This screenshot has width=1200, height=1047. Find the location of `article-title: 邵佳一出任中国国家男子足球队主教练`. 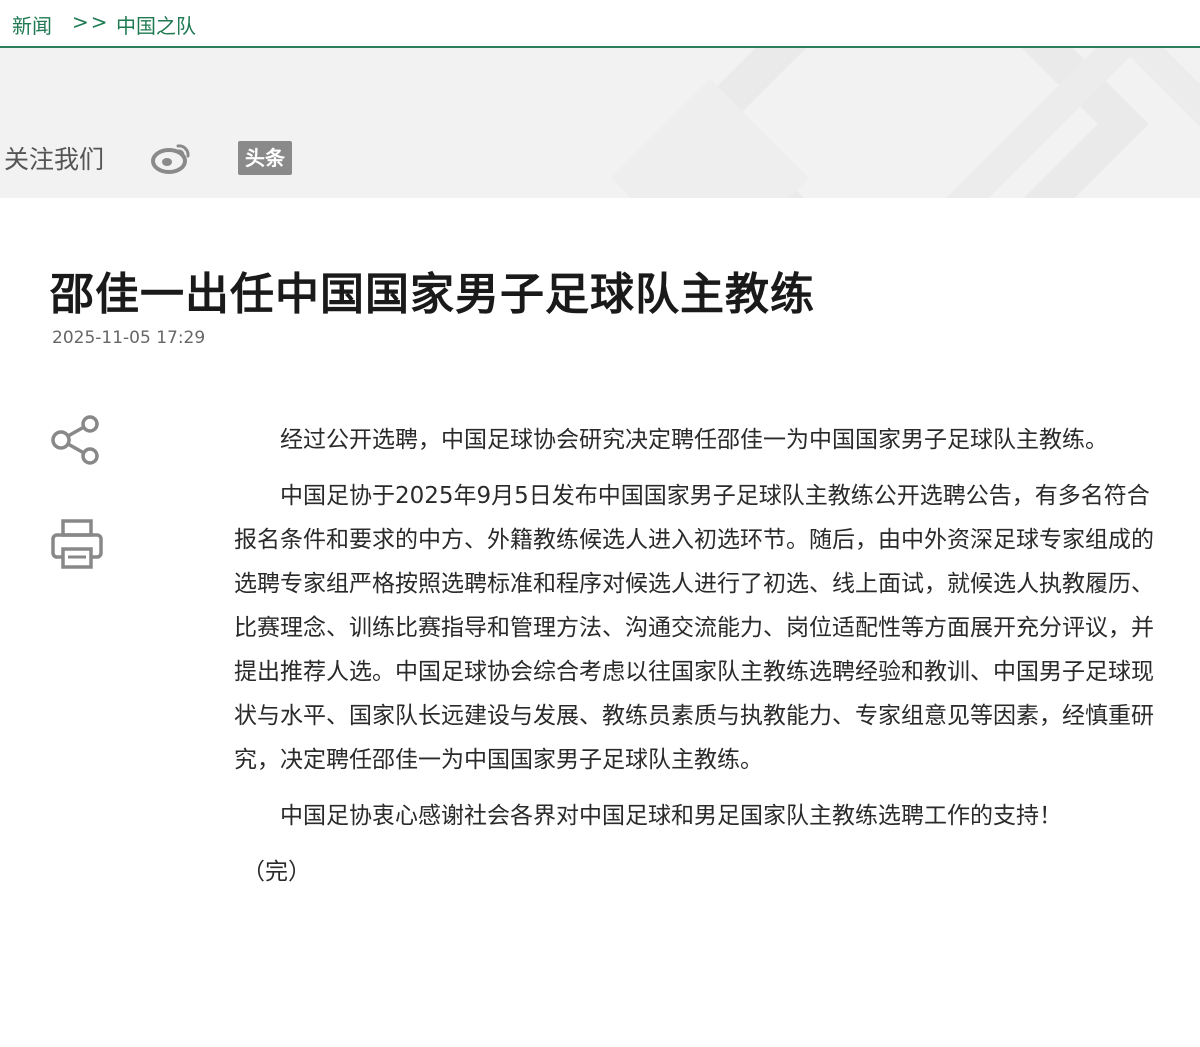

article-title: 邵佳一出任中国国家男子足球队主教练 is located at coordinates (432, 294).